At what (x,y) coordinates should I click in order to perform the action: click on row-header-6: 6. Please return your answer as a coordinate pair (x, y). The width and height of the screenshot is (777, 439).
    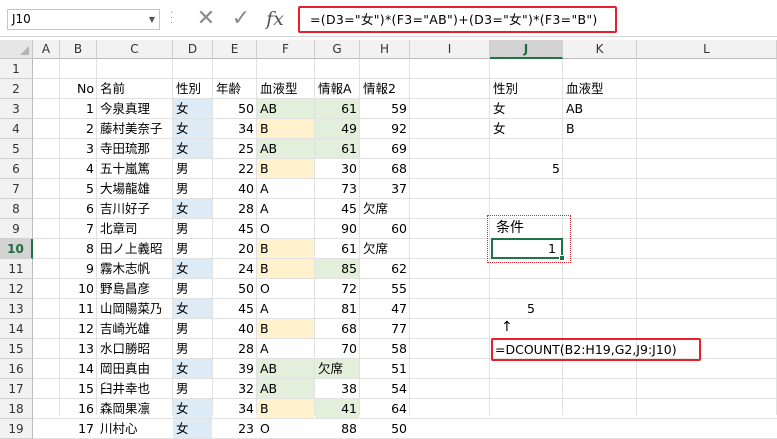
    Looking at the image, I should click on (16, 169).